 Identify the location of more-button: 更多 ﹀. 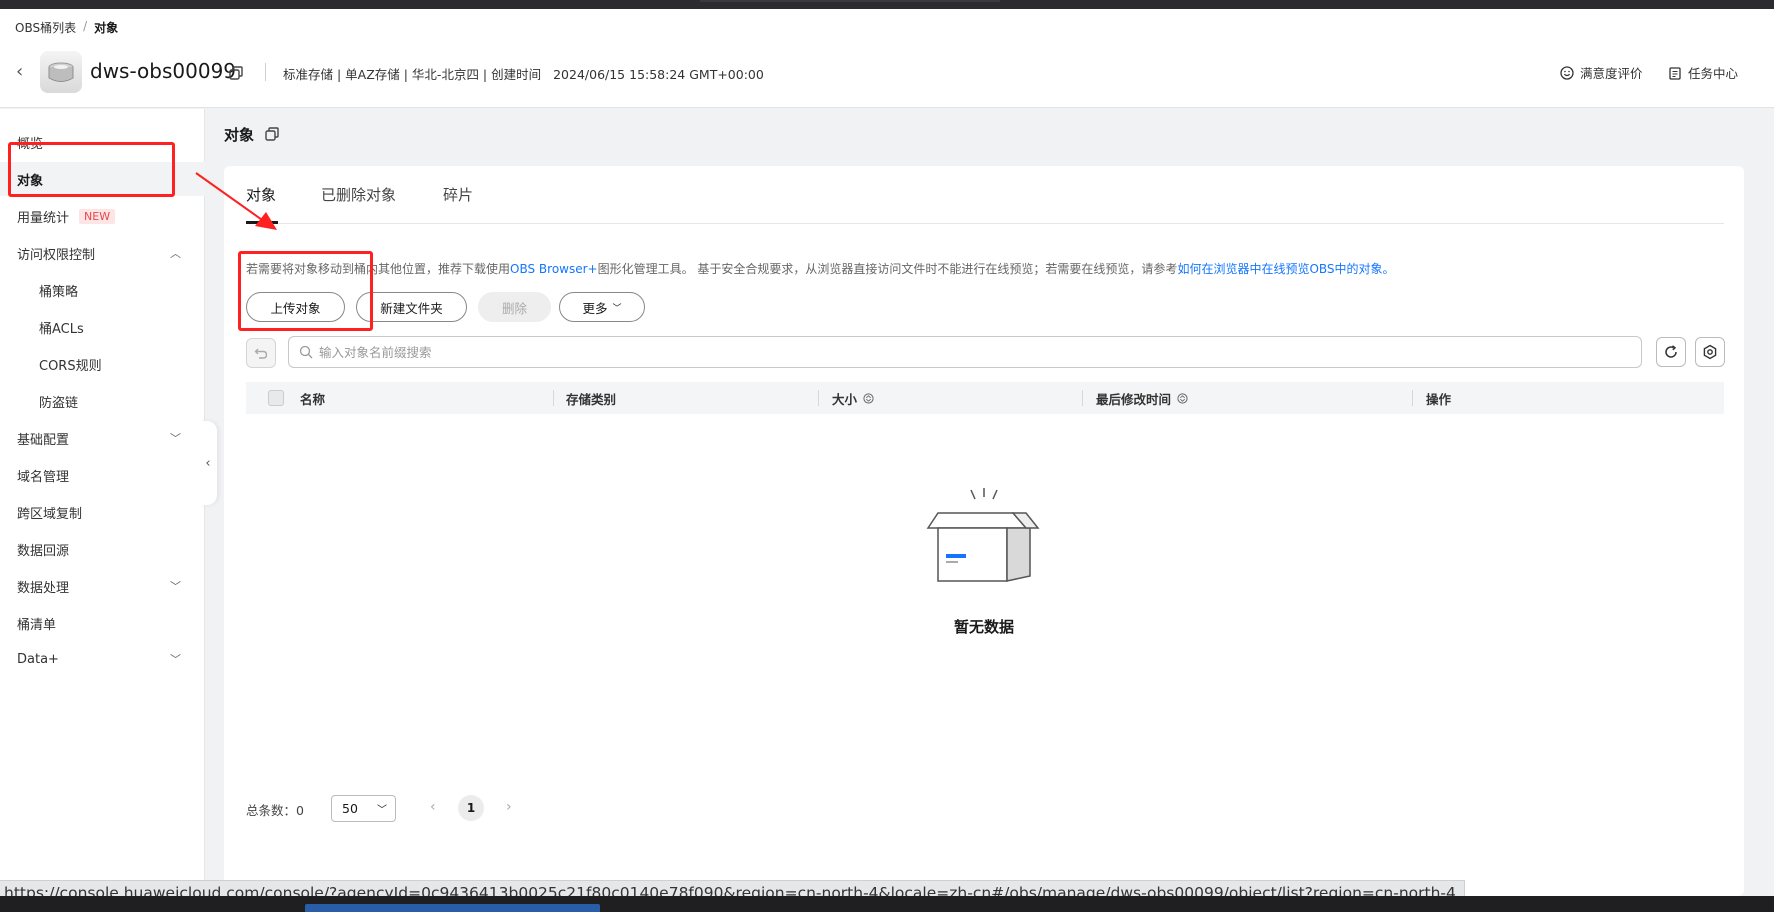
(602, 307).